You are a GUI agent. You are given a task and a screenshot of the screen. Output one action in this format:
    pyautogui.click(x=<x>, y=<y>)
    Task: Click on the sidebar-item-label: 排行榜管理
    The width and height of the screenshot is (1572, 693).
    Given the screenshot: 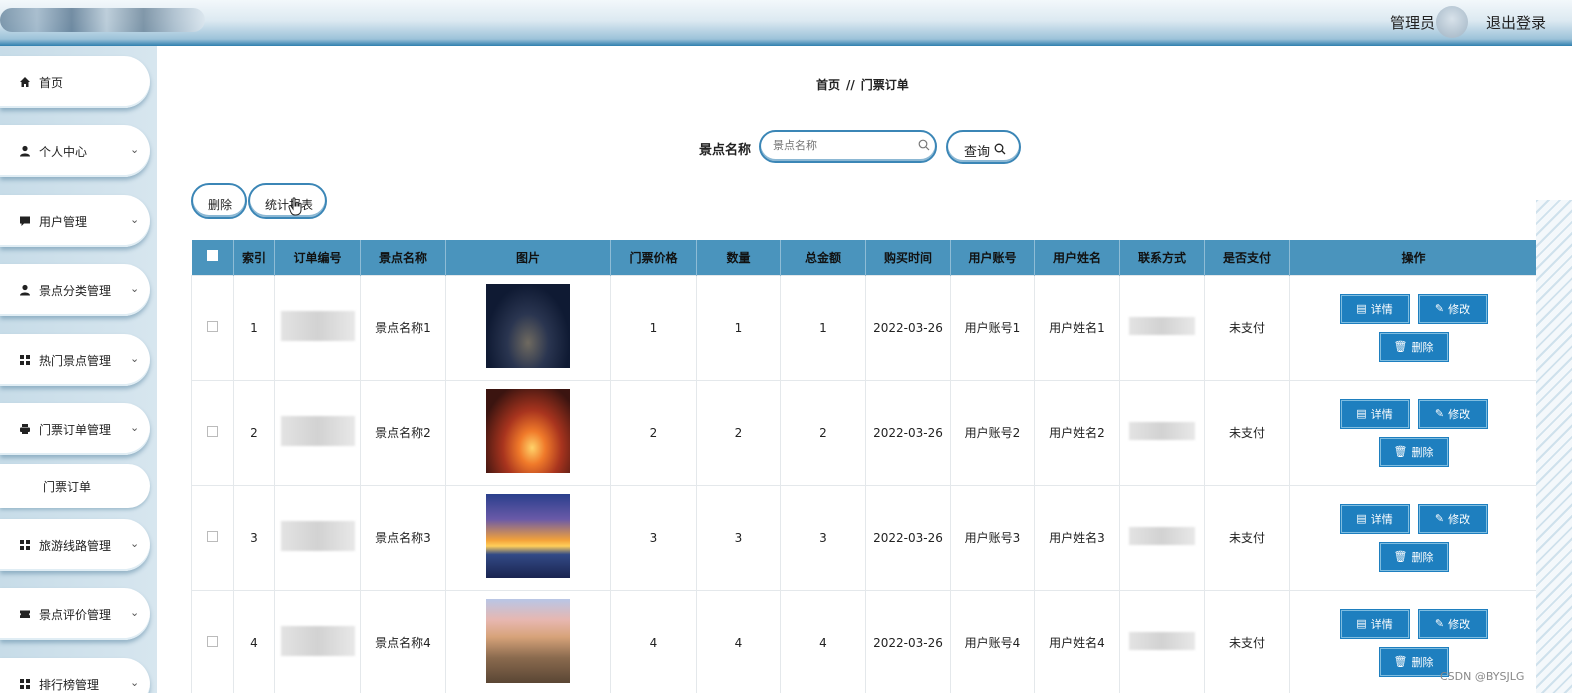 What is the action you would take?
    pyautogui.click(x=69, y=685)
    